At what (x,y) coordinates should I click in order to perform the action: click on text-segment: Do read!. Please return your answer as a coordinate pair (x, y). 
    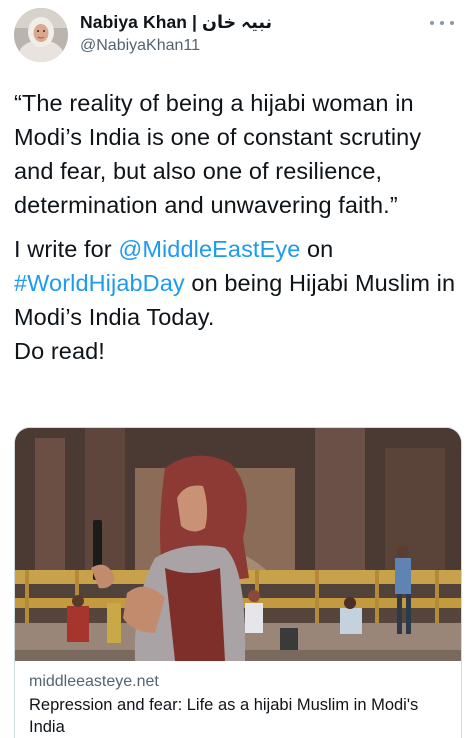
    Looking at the image, I should click on (59, 351).